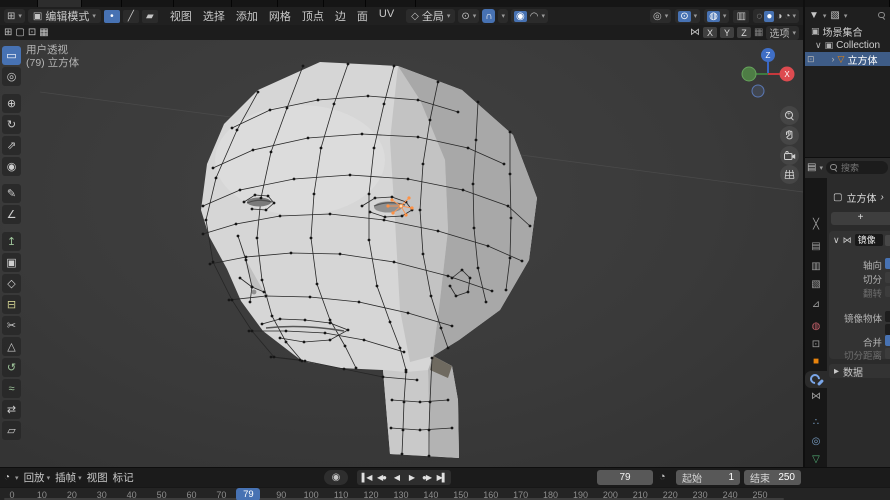 The height and width of the screenshot is (500, 890). I want to click on tool-cursor-button: ◎, so click(11, 76).